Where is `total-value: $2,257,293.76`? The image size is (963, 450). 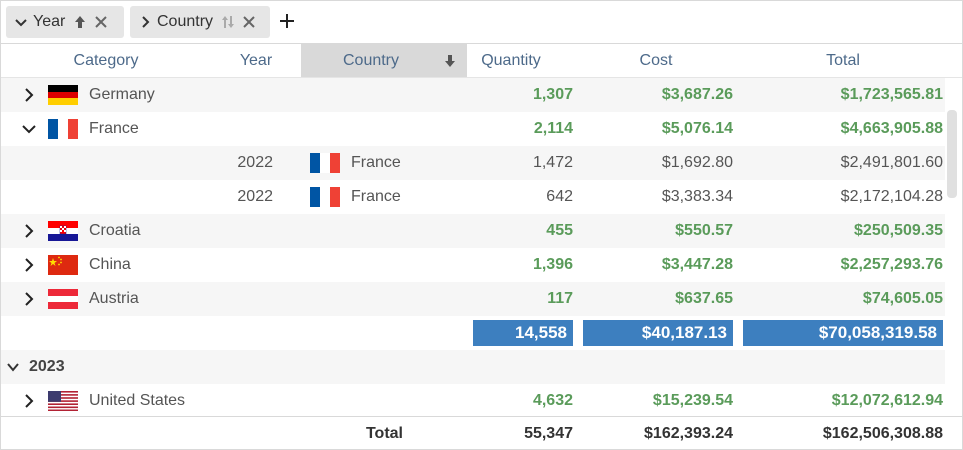 total-value: $2,257,293.76 is located at coordinates (891, 264).